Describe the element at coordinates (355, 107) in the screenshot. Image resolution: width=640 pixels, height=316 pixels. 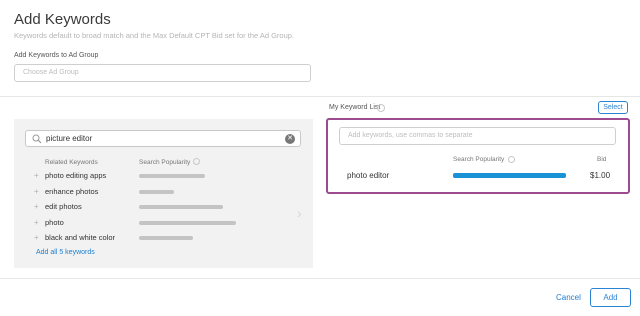
I see `my-keyword-list-label: My Keyword List` at that location.